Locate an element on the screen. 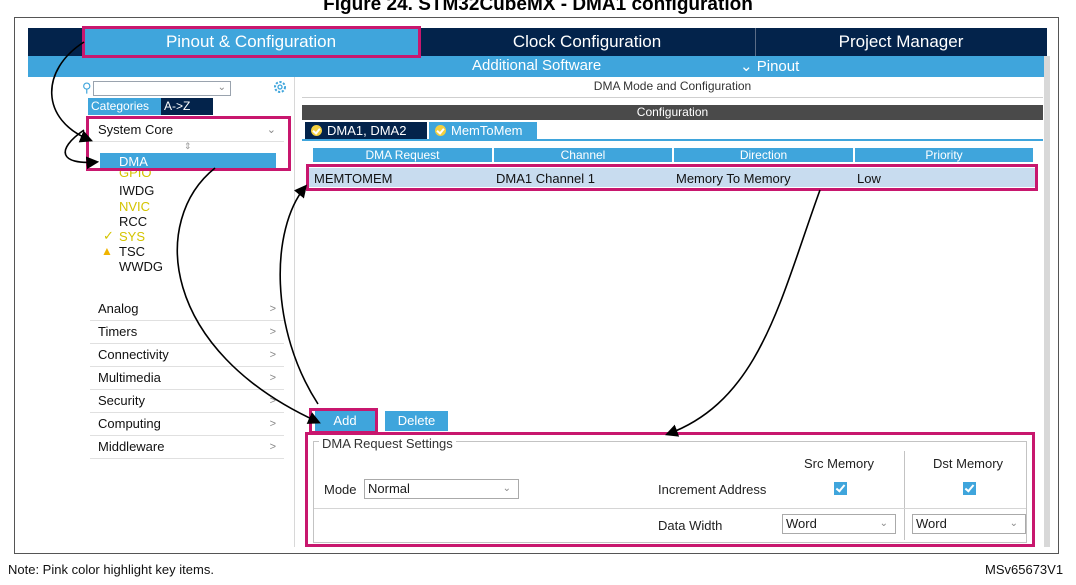 This screenshot has width=1076, height=585. figure-code: MSv65673V1 is located at coordinates (1024, 569).